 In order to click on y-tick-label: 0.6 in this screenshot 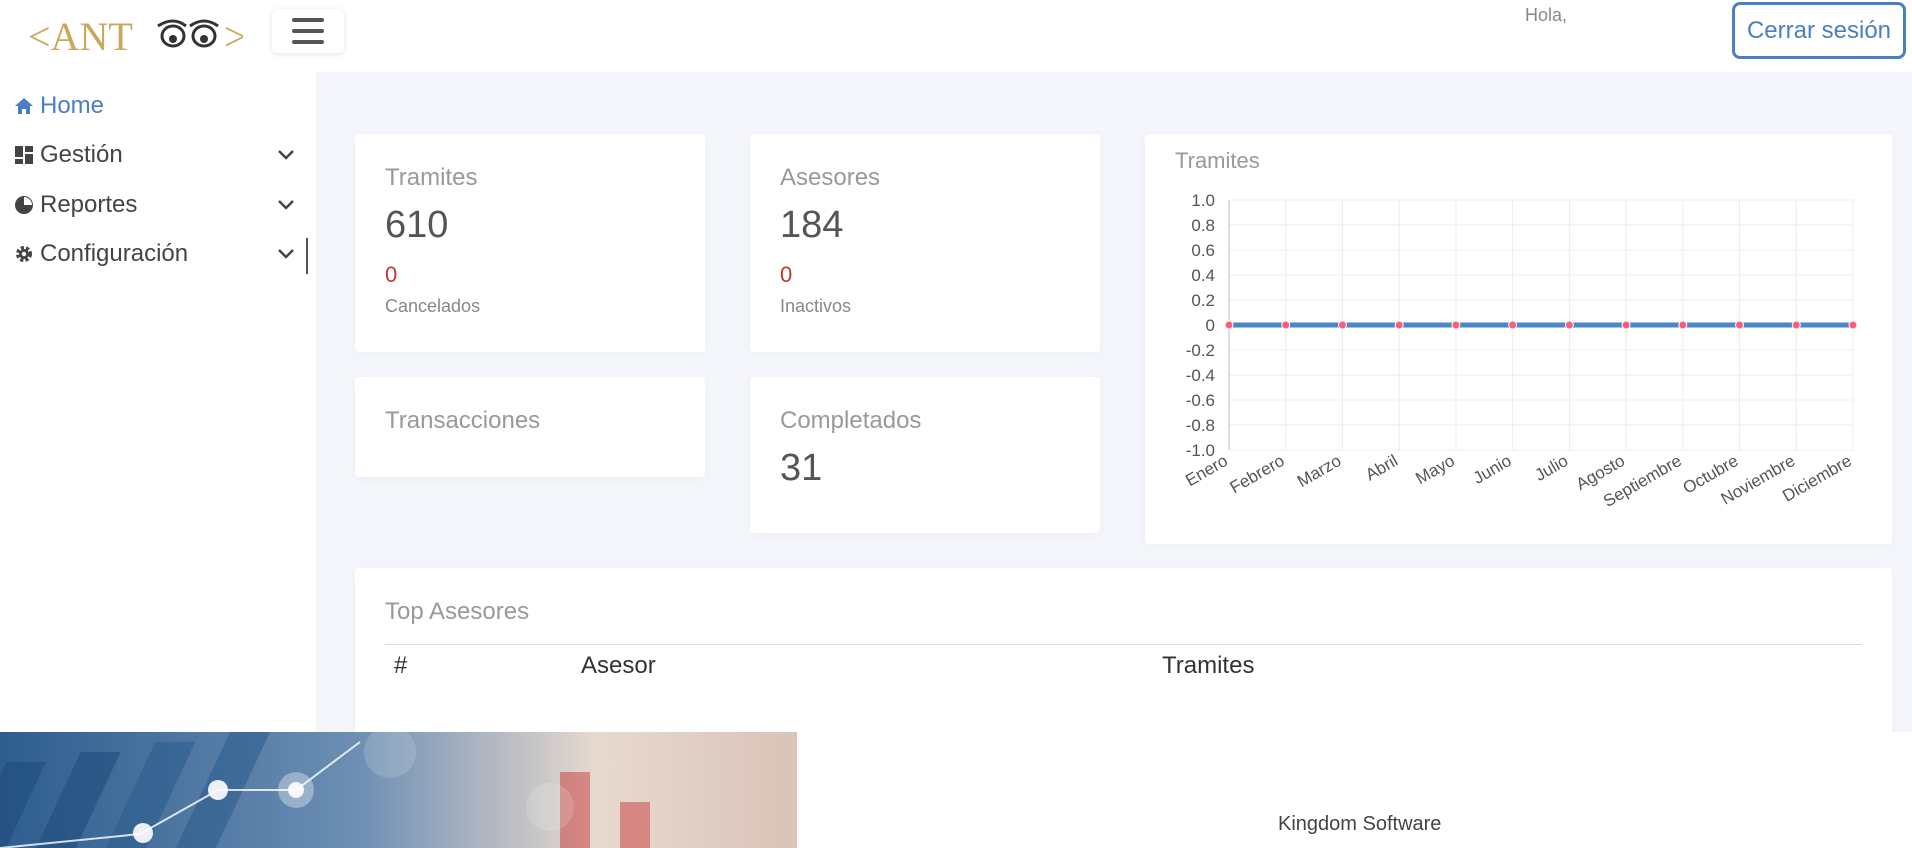, I will do `click(1203, 250)`.